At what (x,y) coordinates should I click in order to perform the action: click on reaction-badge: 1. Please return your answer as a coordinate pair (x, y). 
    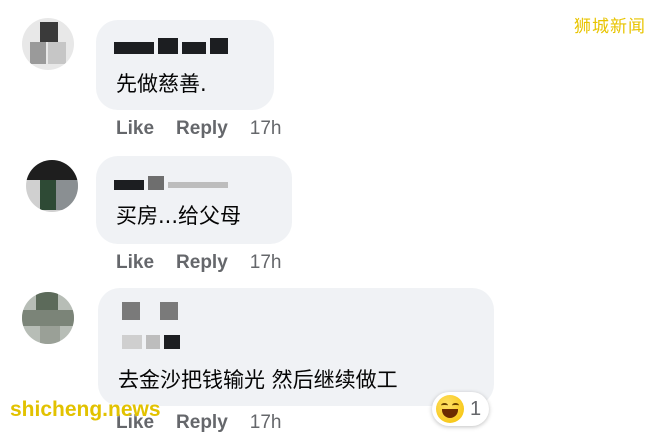
    Looking at the image, I should click on (461, 409).